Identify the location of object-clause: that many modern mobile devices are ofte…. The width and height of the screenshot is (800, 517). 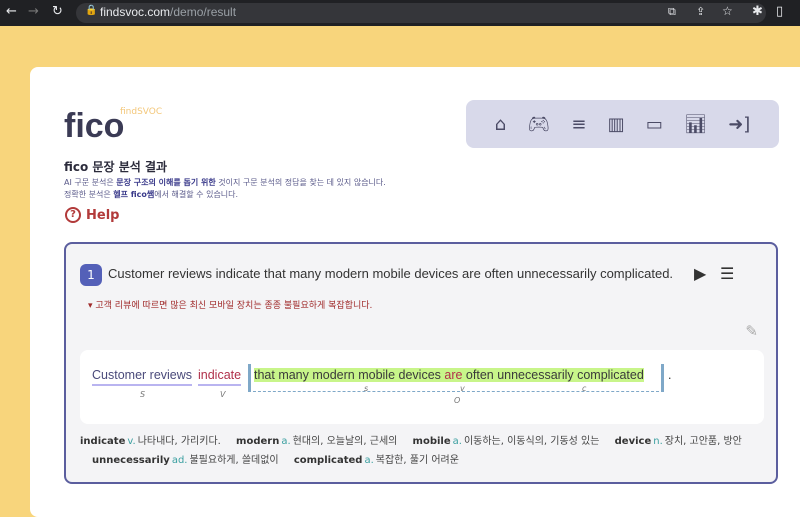
(449, 375).